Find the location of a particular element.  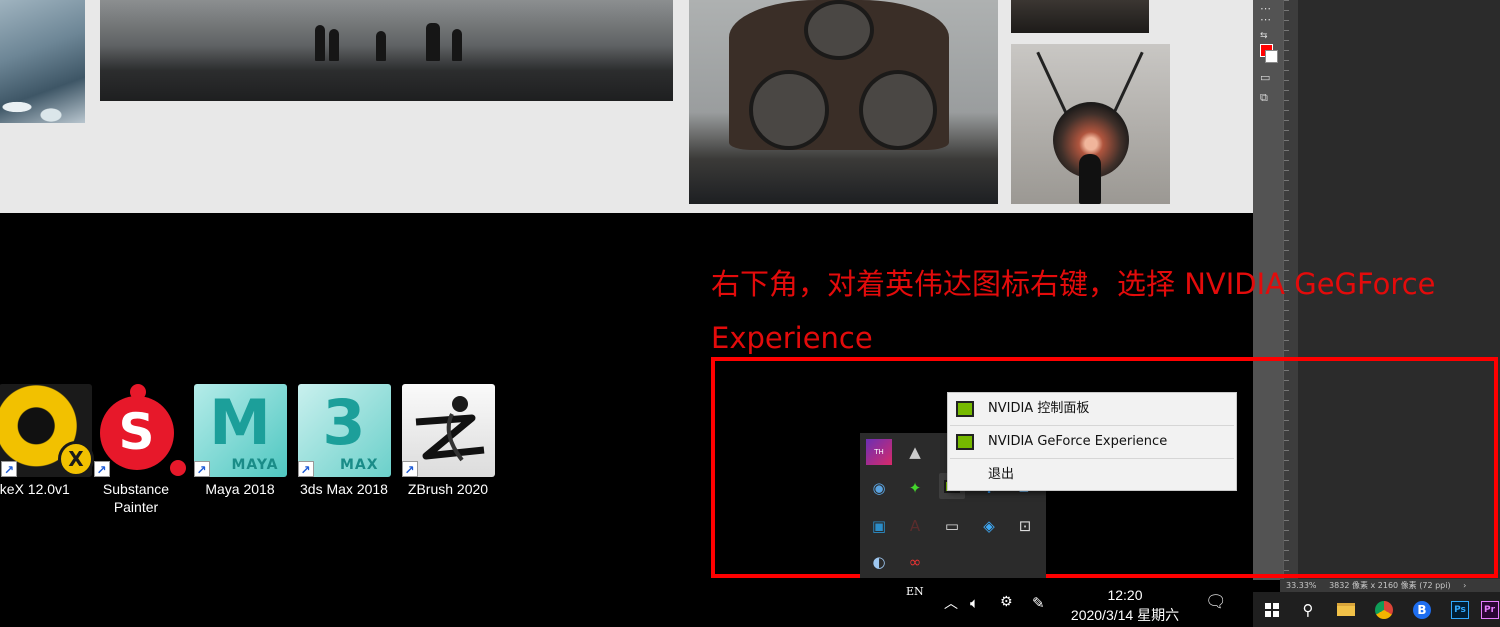

desktop-icon-zbrush: ↗ ZBrush 2020 is located at coordinates (448, 441).